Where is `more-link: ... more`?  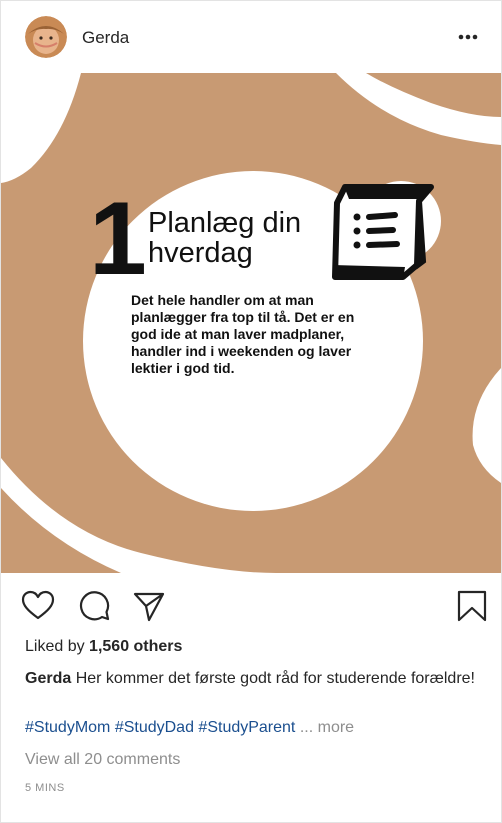
more-link: ... more is located at coordinates (327, 727).